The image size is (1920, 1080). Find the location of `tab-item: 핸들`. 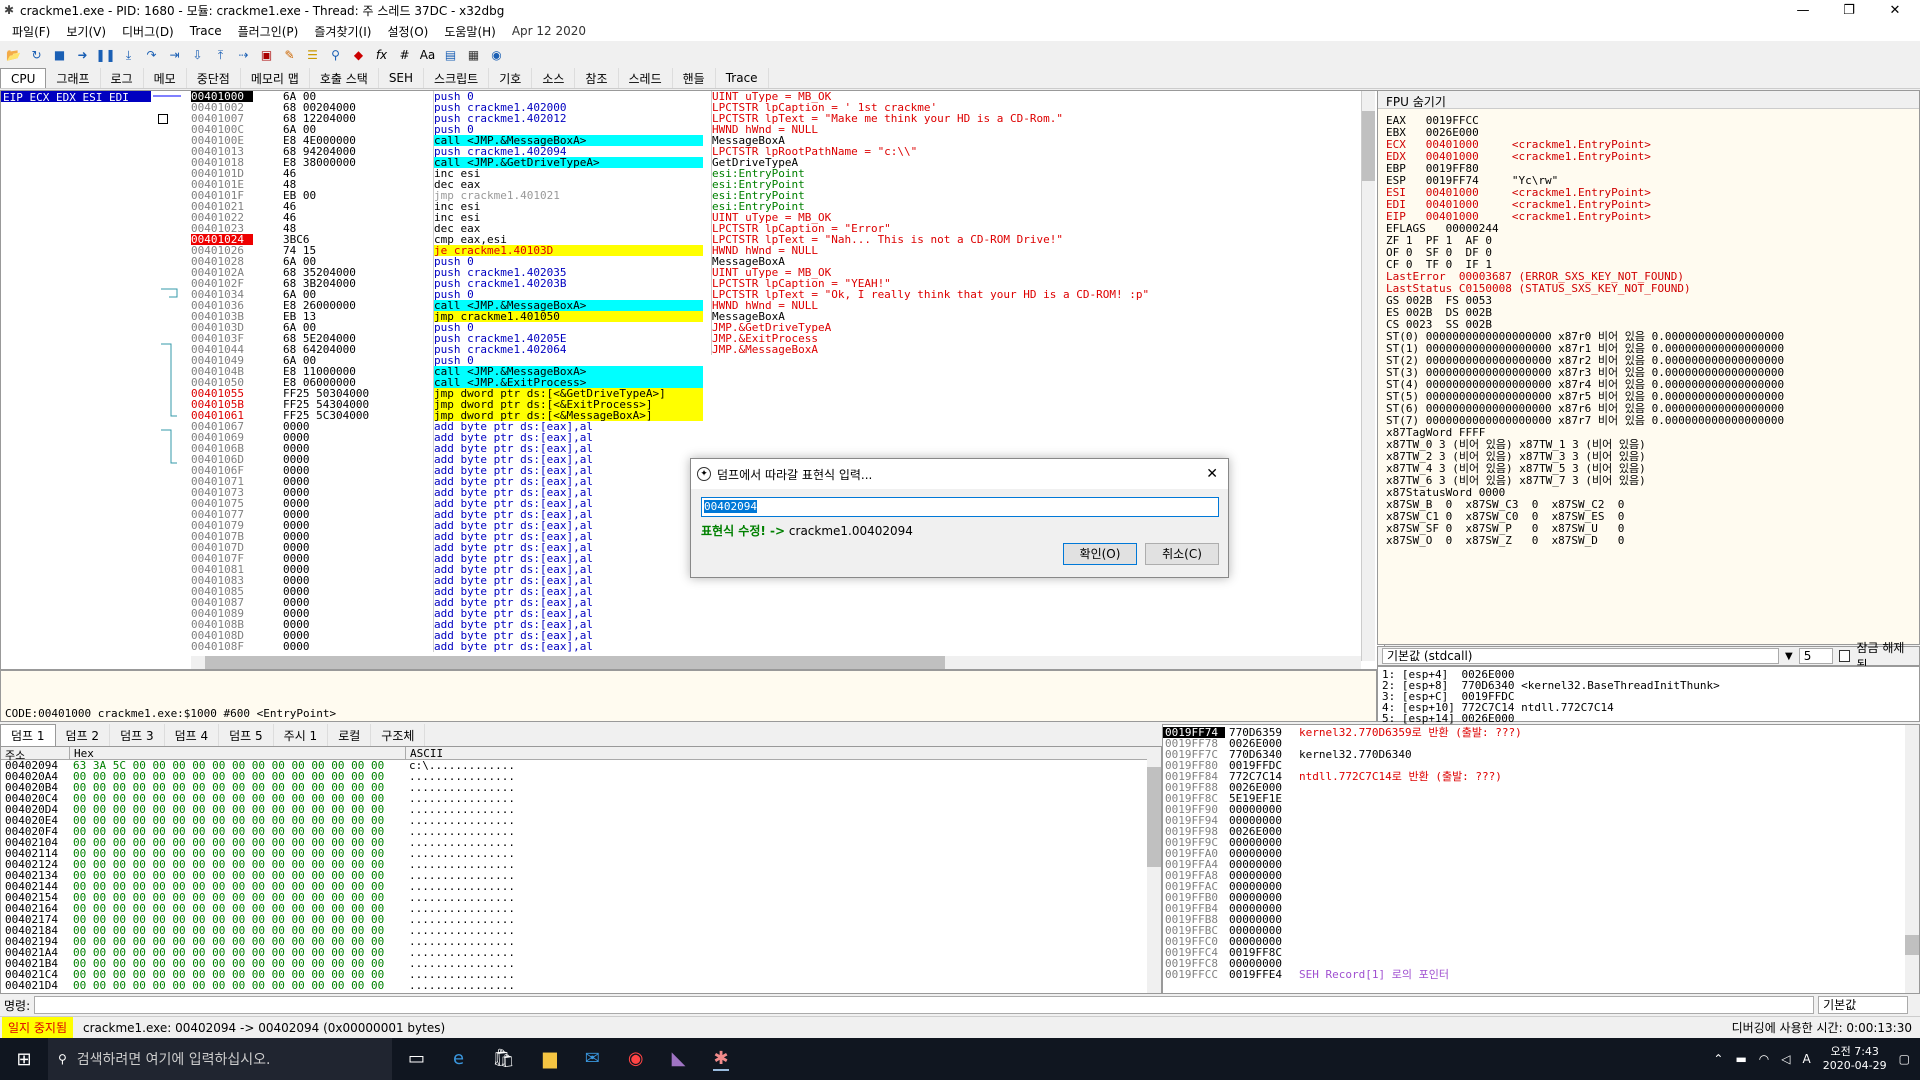

tab-item: 핸들 is located at coordinates (694, 78).